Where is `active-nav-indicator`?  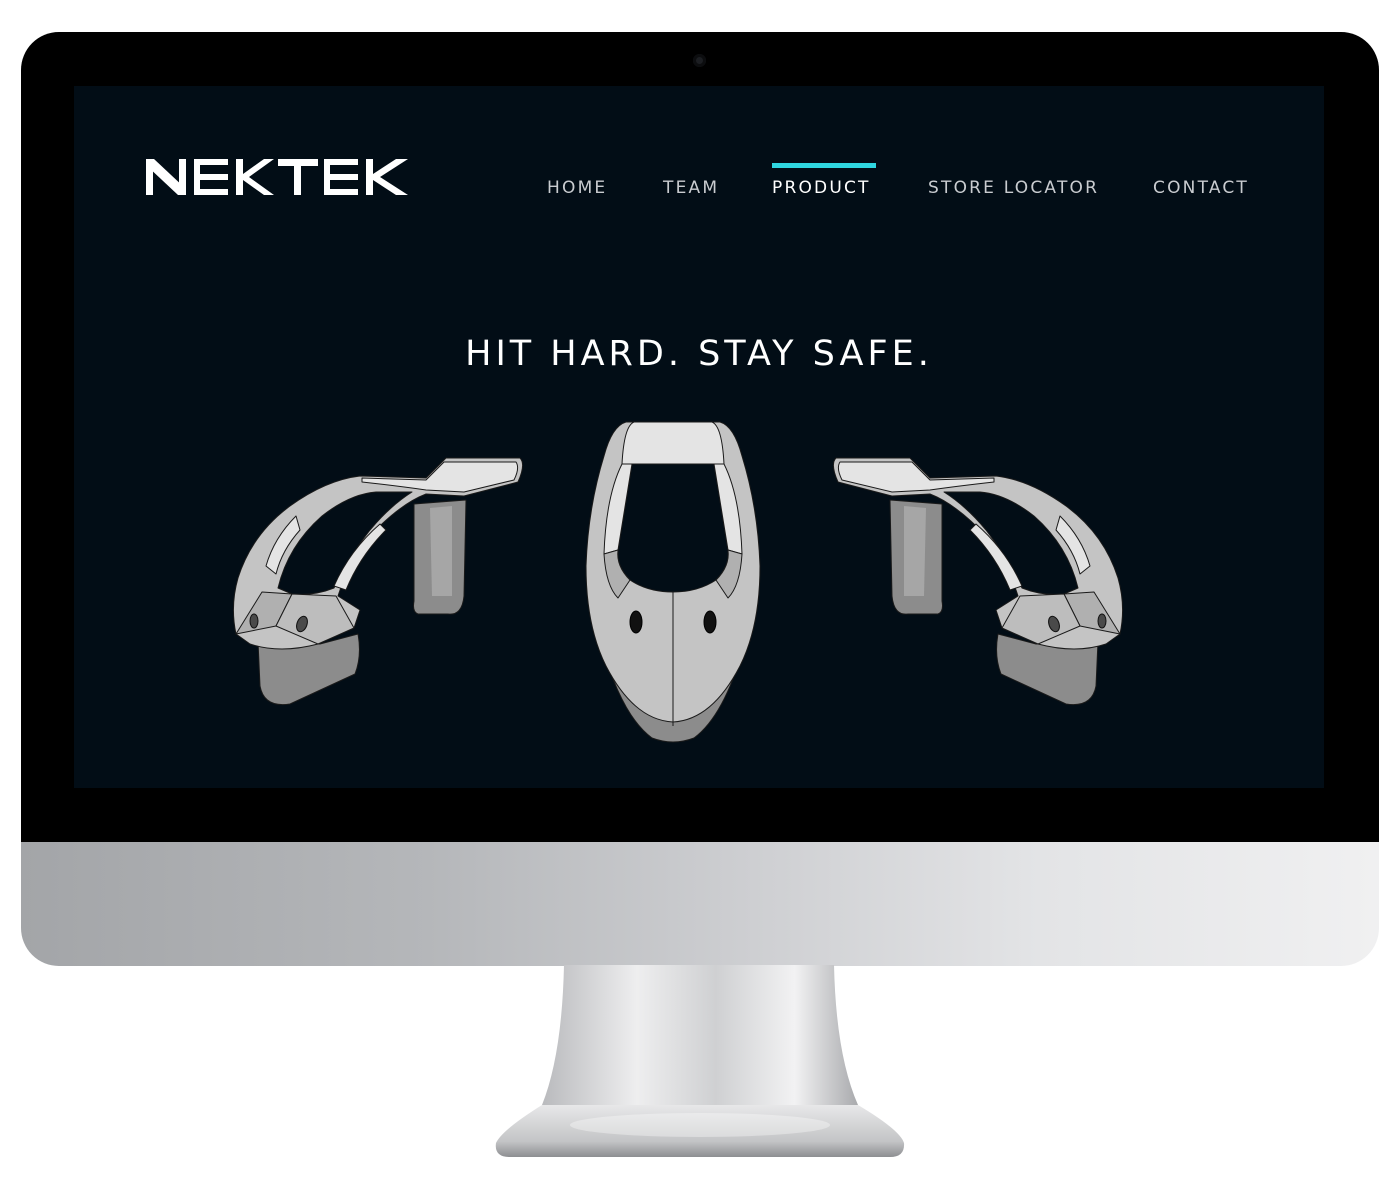 active-nav-indicator is located at coordinates (824, 165).